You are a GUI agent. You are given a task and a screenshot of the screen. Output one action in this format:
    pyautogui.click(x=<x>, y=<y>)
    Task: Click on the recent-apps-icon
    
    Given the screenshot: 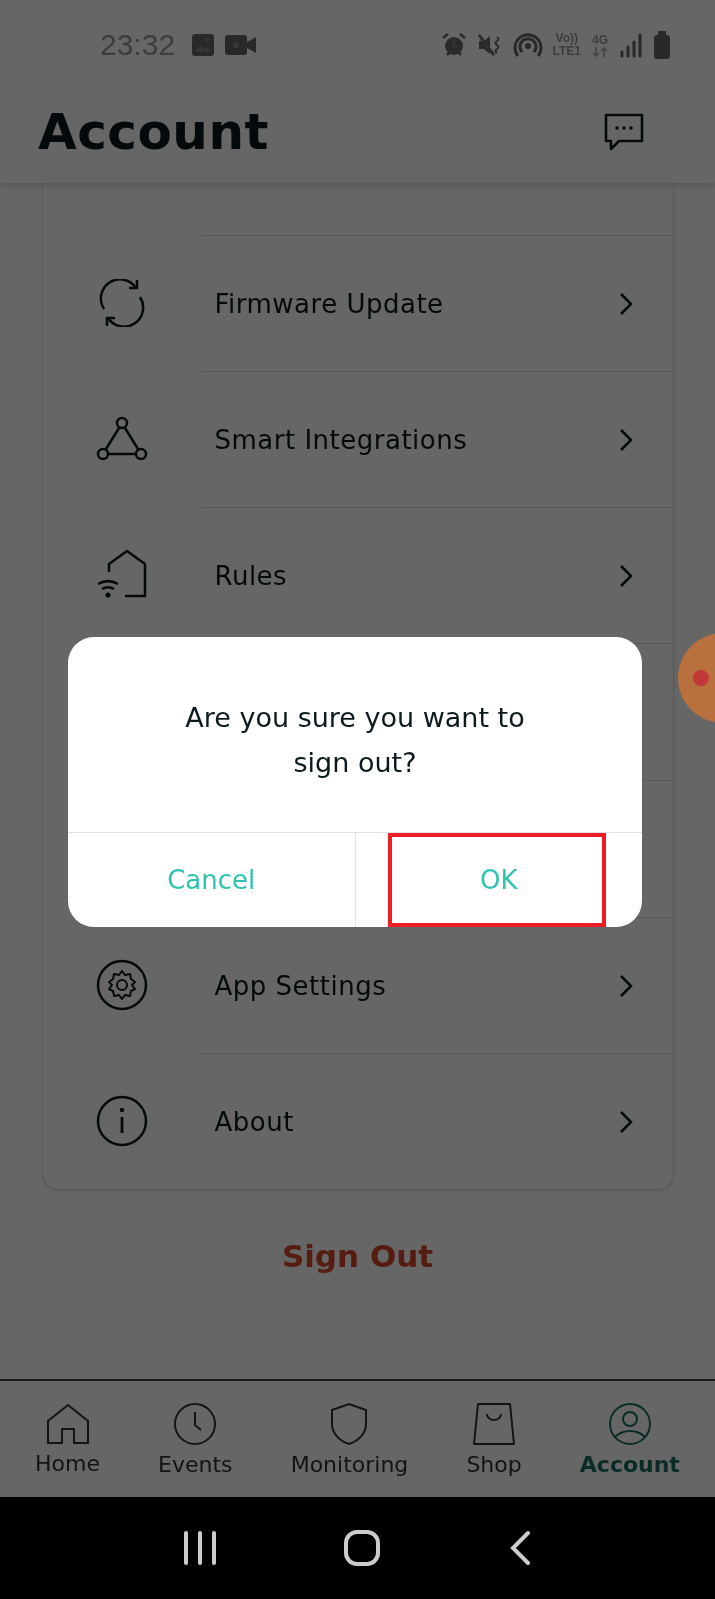 What is the action you would take?
    pyautogui.click(x=200, y=1548)
    